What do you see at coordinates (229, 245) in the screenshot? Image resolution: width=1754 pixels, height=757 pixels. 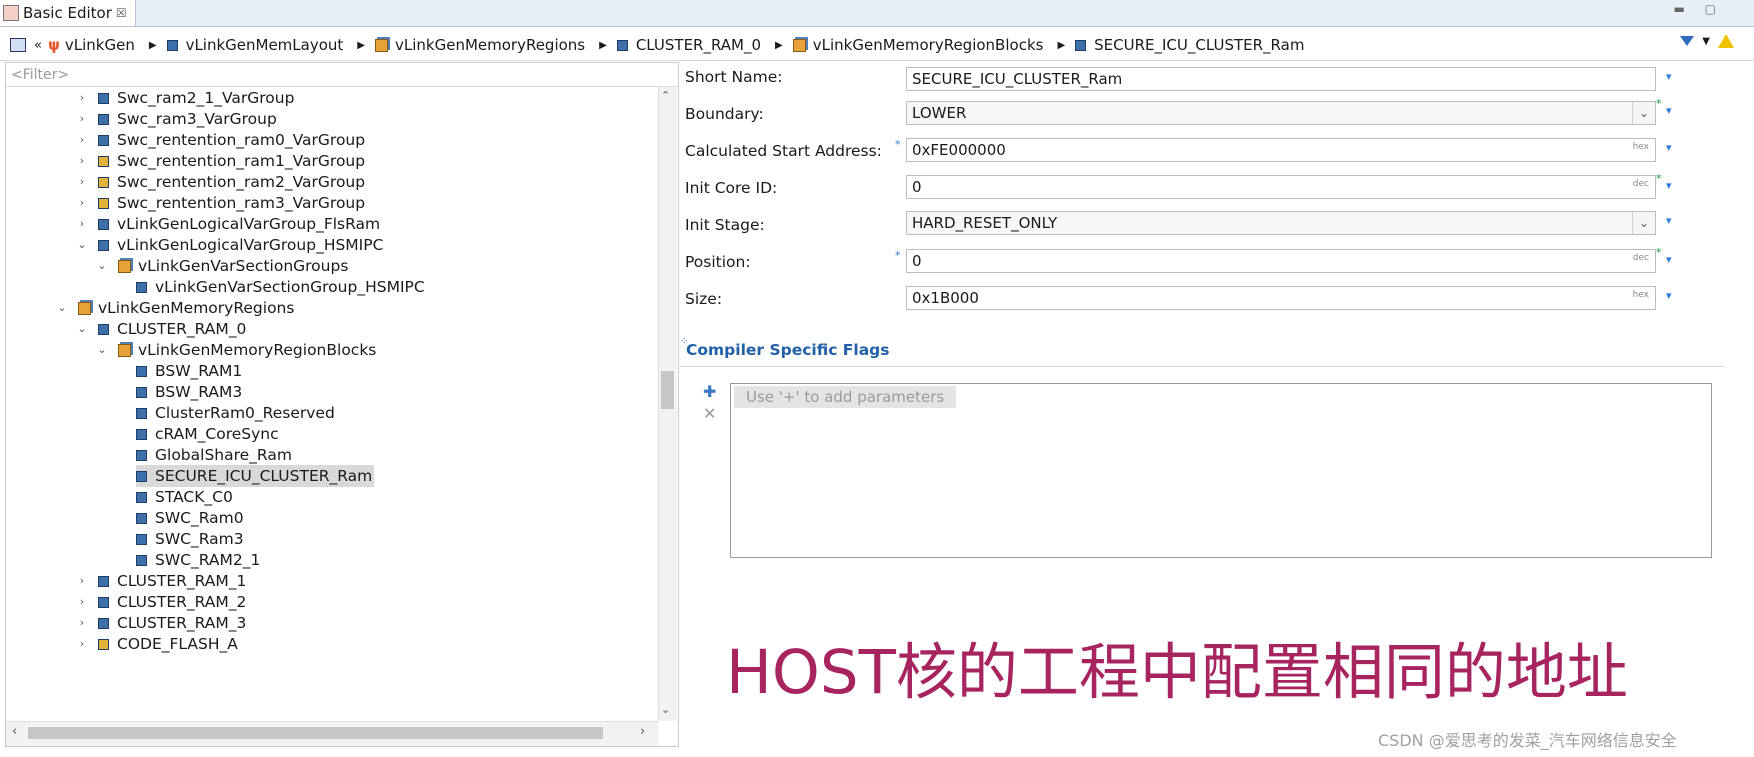 I see `tree-item: ⌄ vLinkGenLogicalVarGroup_HSMIPC` at bounding box center [229, 245].